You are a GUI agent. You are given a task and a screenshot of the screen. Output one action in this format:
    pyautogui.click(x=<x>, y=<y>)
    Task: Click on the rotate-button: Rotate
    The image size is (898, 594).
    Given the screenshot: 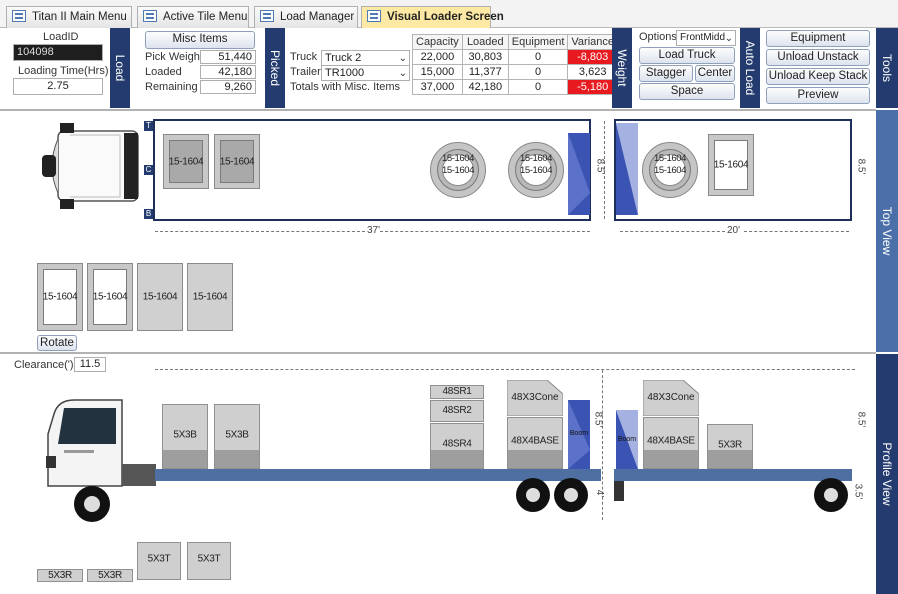 What is the action you would take?
    pyautogui.click(x=57, y=343)
    